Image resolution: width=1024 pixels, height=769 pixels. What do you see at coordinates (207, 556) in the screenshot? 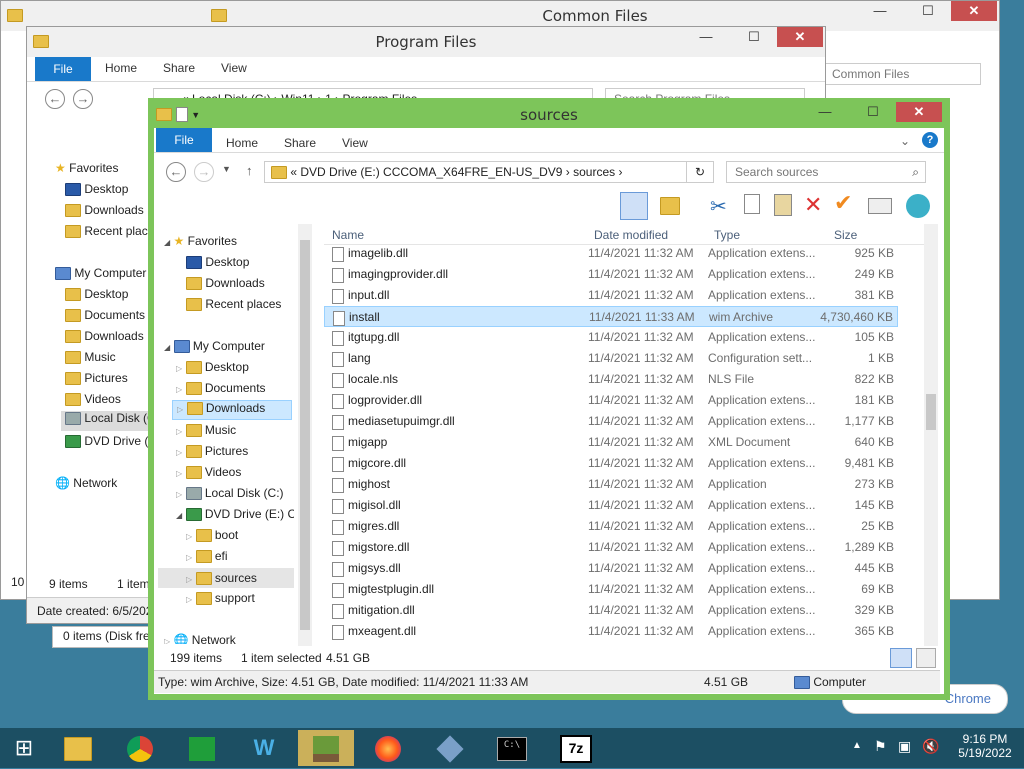
I see `nav-item-efi: ▷ efi` at bounding box center [207, 556].